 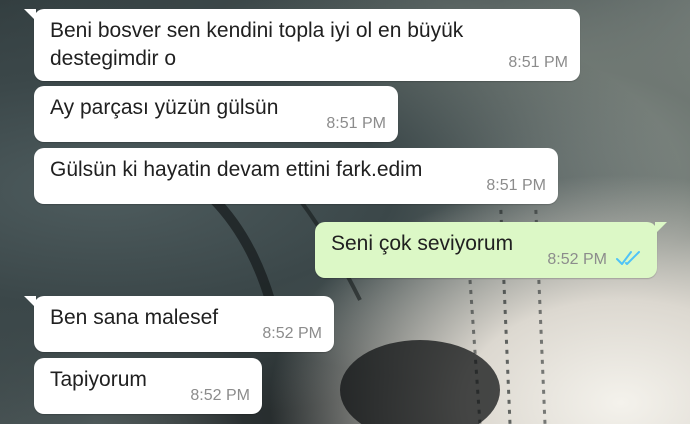 I want to click on message-text: Gülsün ki hayatin devam ettini fark.edim, so click(x=236, y=169).